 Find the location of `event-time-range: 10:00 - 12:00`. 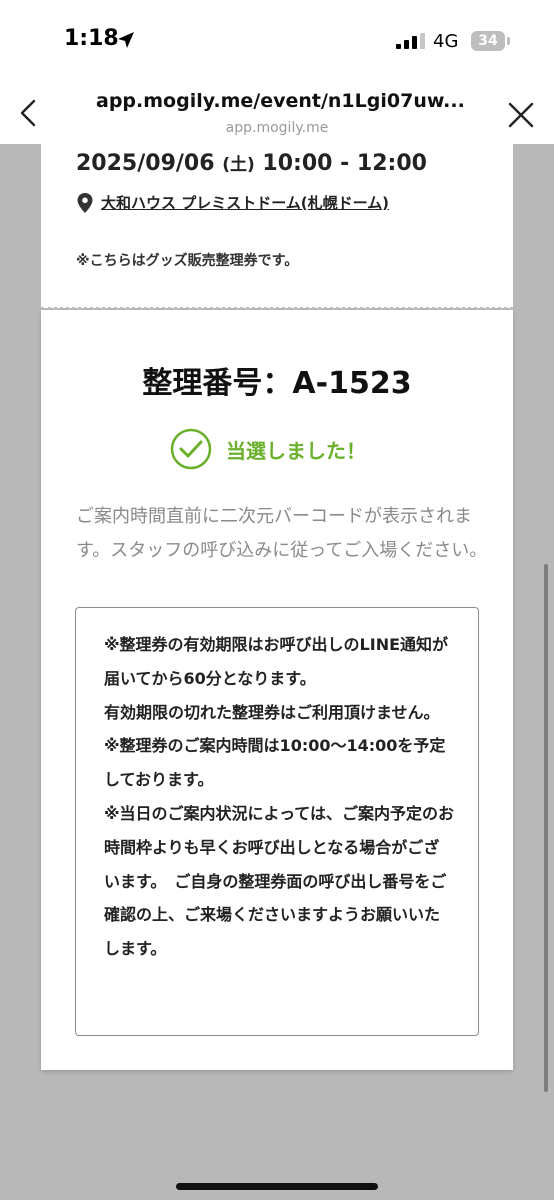

event-time-range: 10:00 - 12:00 is located at coordinates (344, 163).